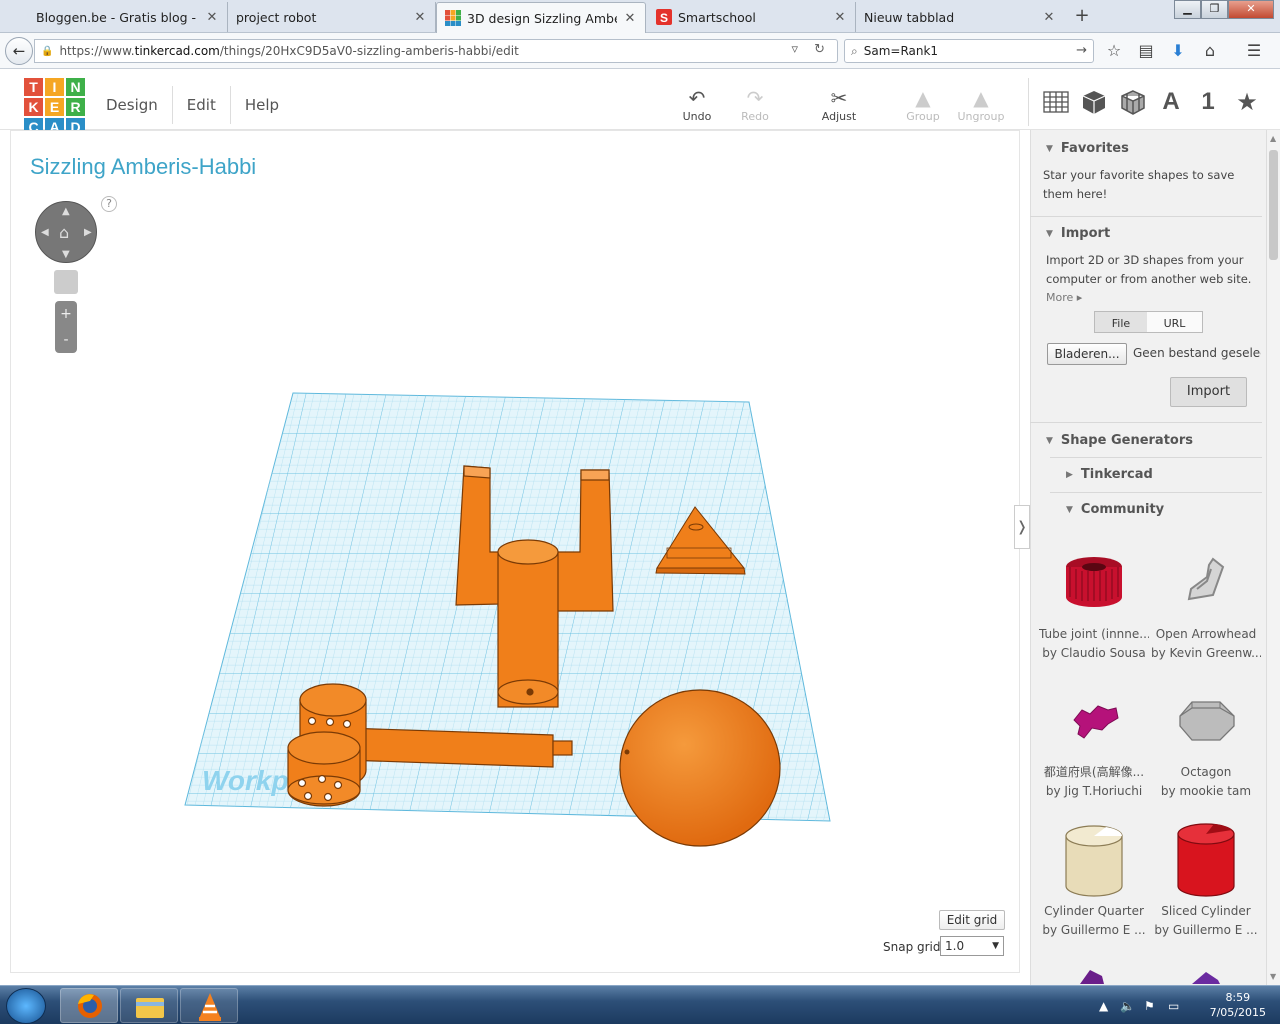 Image resolution: width=1280 pixels, height=1024 pixels. I want to click on shape-prefecture-map: 都道府県(高解像... by Jig T.Horiuchi, so click(1094, 782).